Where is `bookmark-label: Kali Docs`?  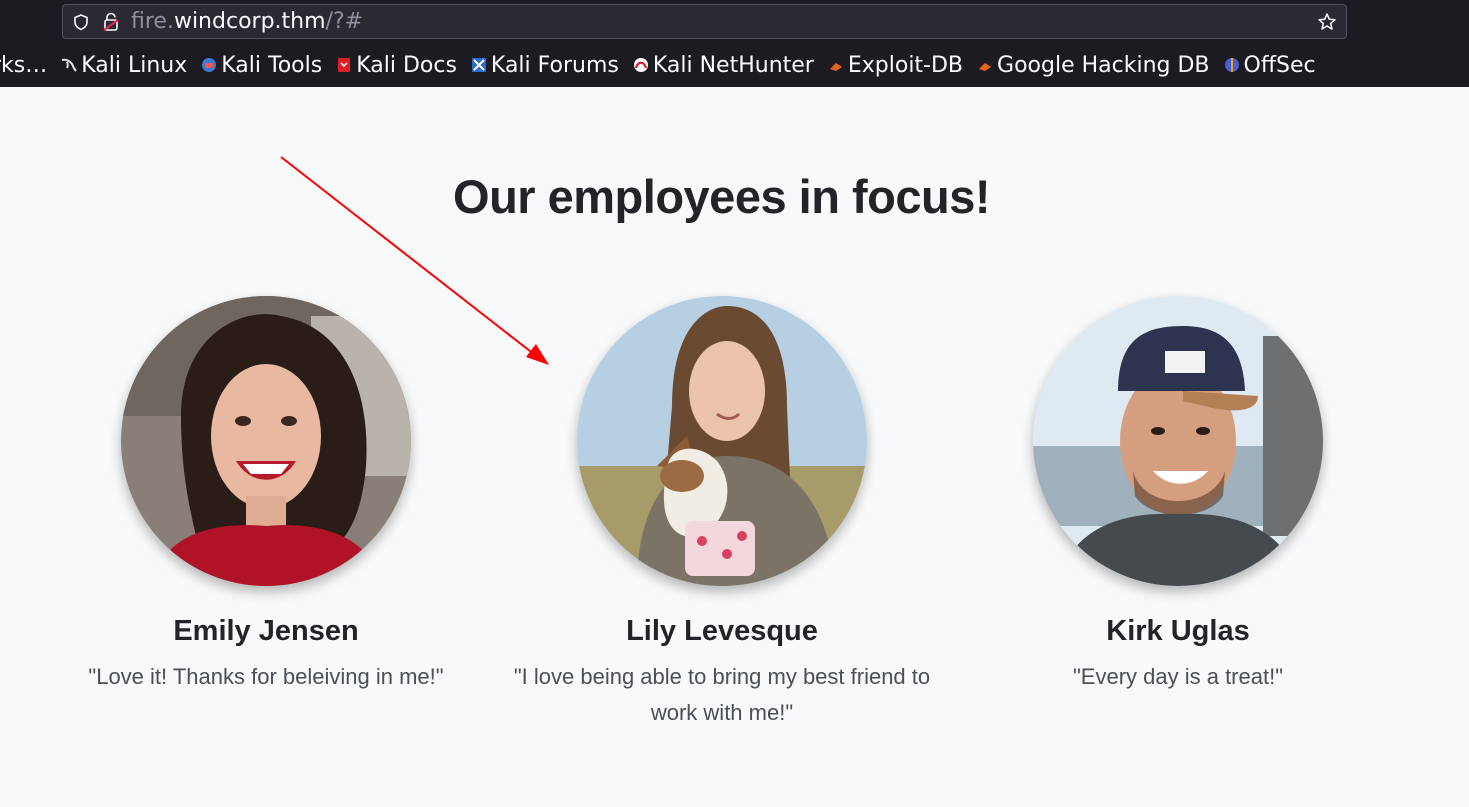 bookmark-label: Kali Docs is located at coordinates (406, 65).